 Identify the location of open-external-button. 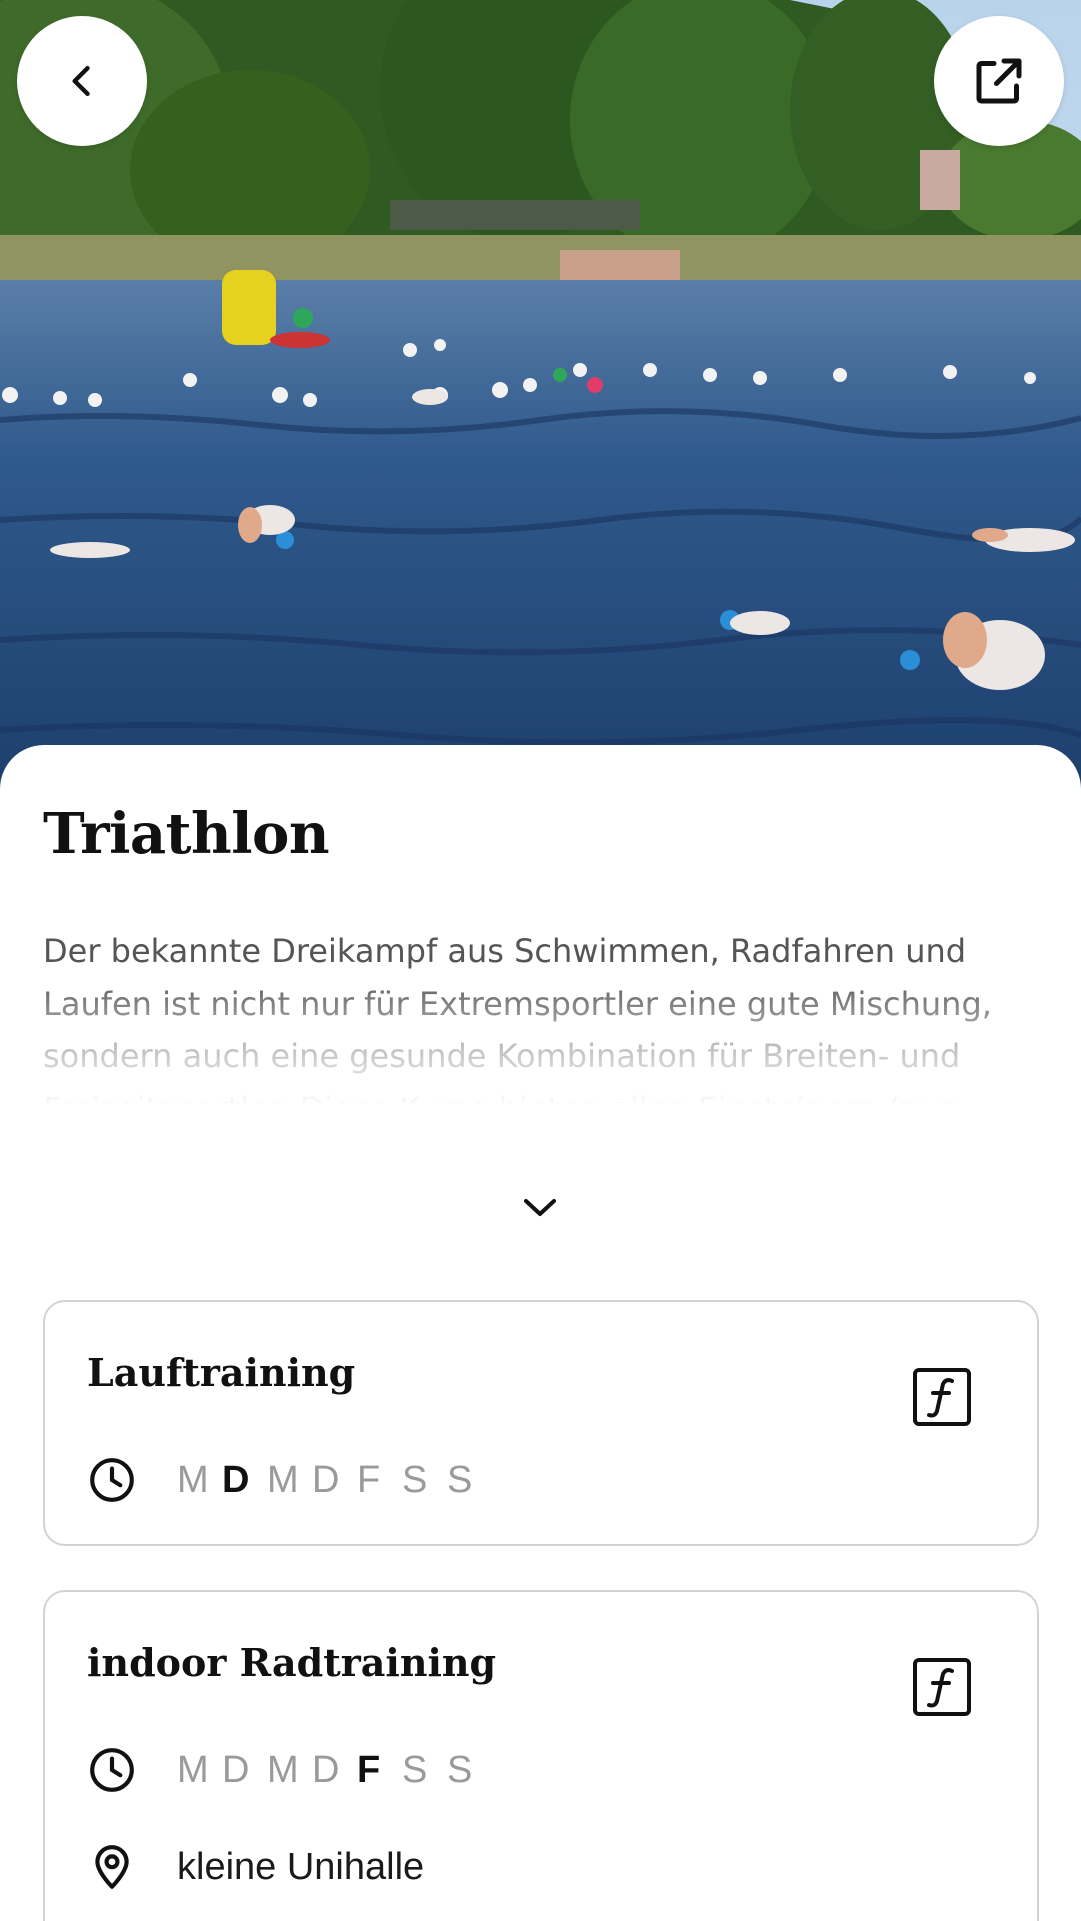
(999, 81).